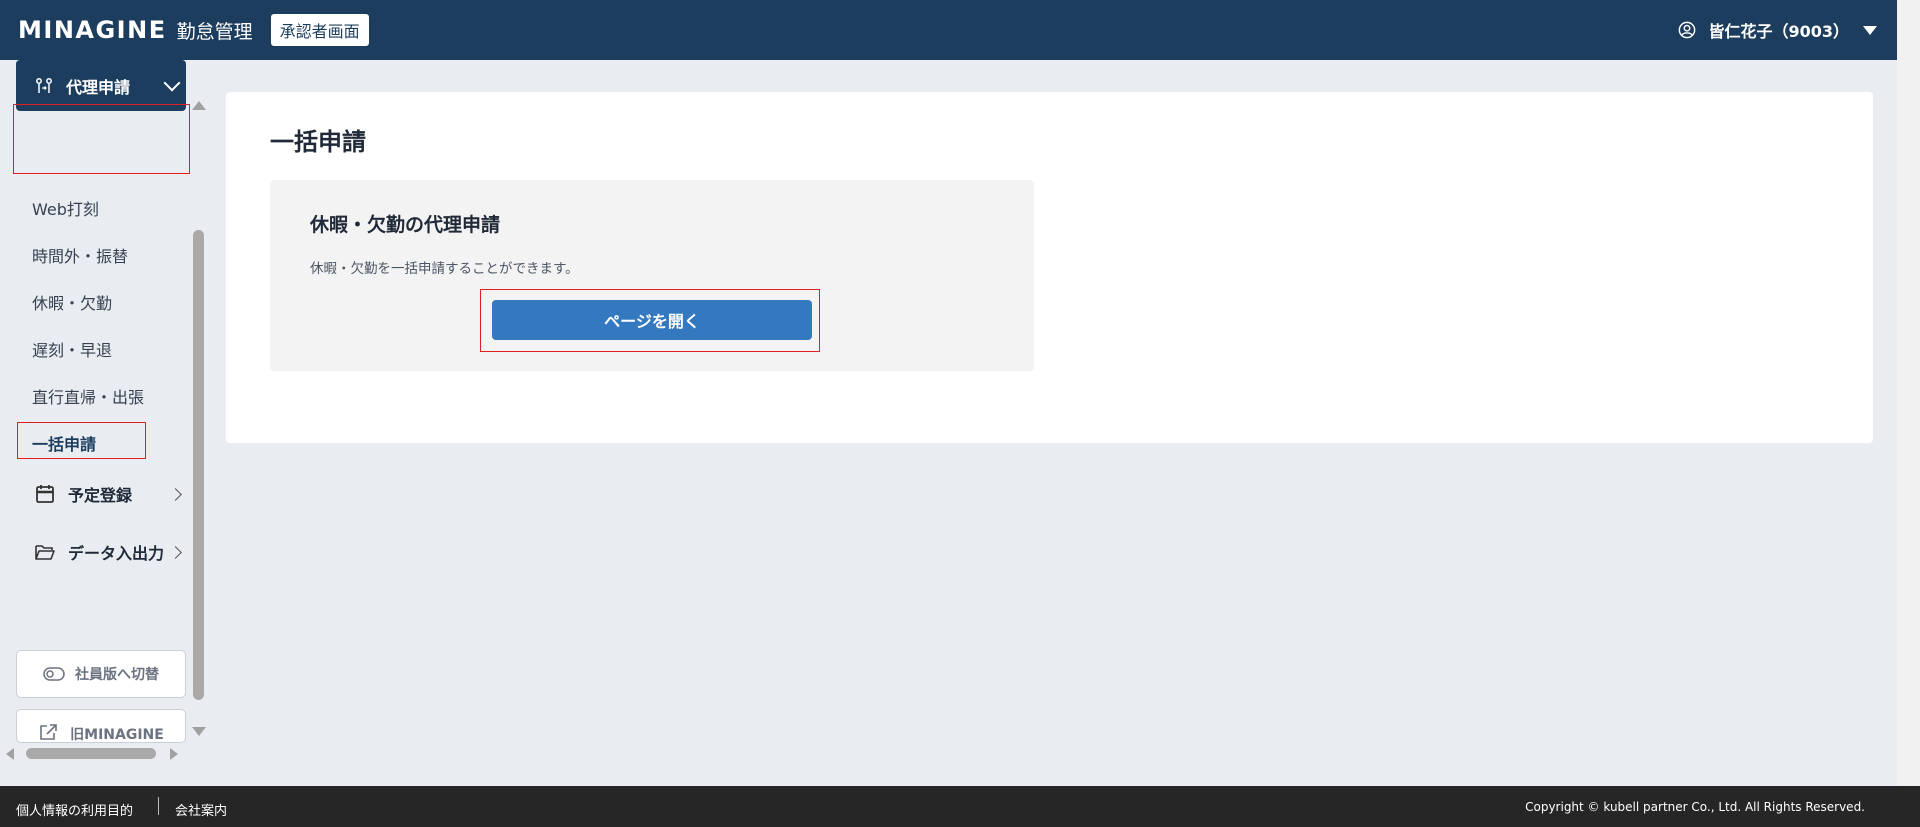 Image resolution: width=1920 pixels, height=827 pixels. What do you see at coordinates (319, 30) in the screenshot?
I see `role-badge: 承認者画面` at bounding box center [319, 30].